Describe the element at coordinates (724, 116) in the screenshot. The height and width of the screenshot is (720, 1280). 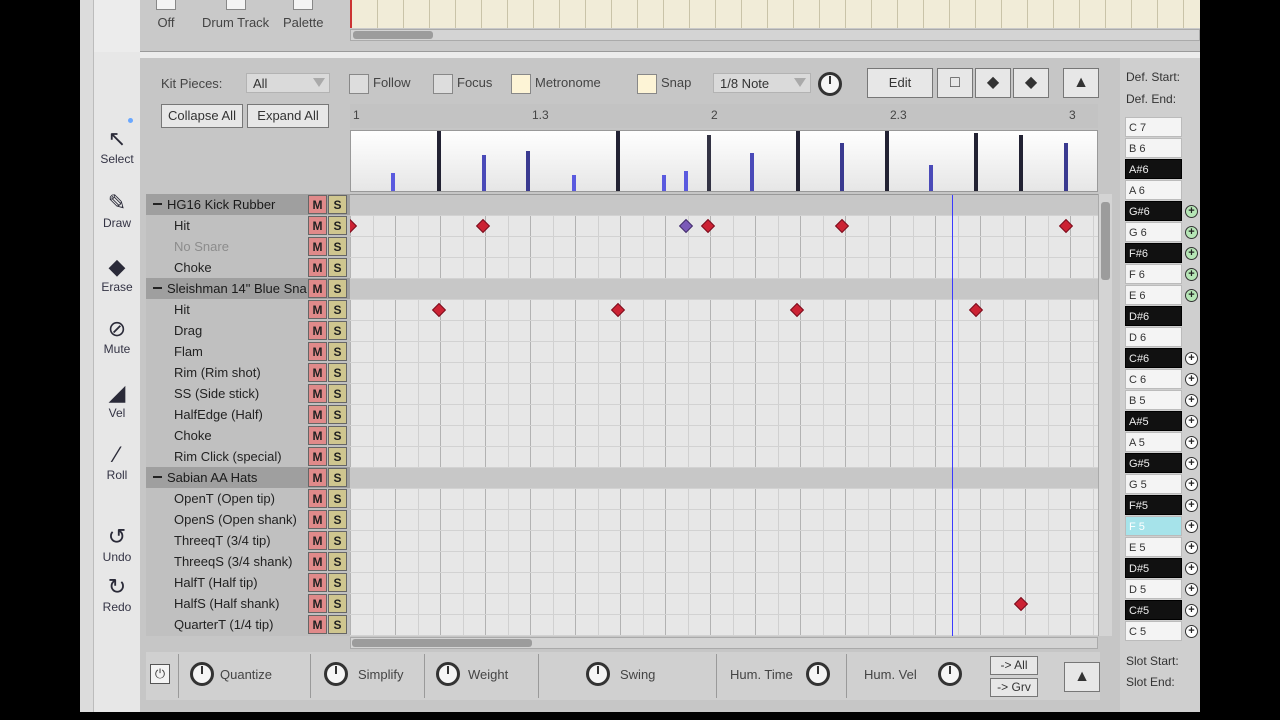
I see `bar-ruler: 1 1.3 2 2.3 3` at that location.